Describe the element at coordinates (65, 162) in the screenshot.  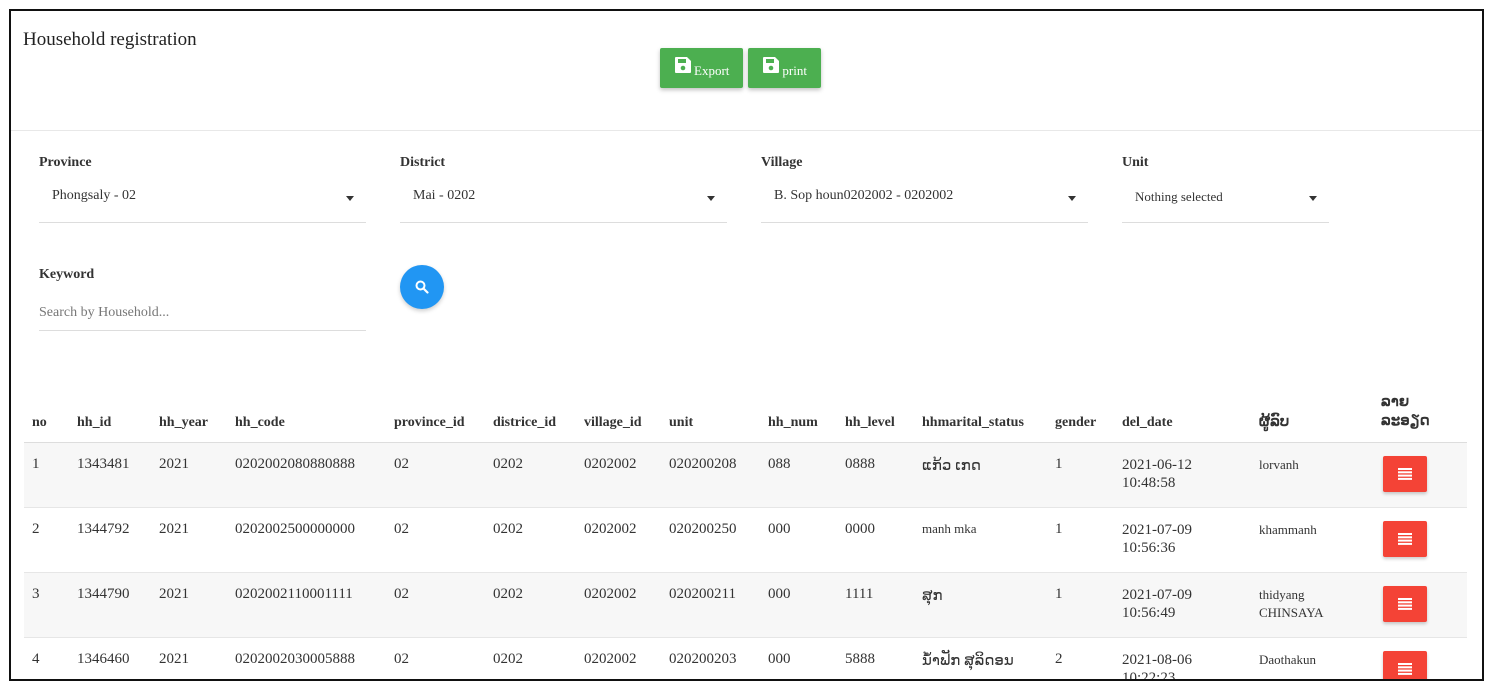
I see `province-label: Province` at that location.